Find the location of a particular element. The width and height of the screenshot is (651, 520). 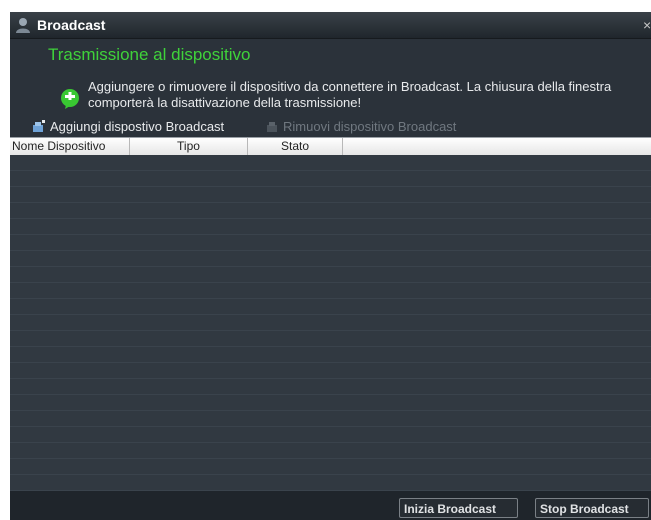

add-device-button: Aggiungi dispostivo Broadcast is located at coordinates (128, 126).